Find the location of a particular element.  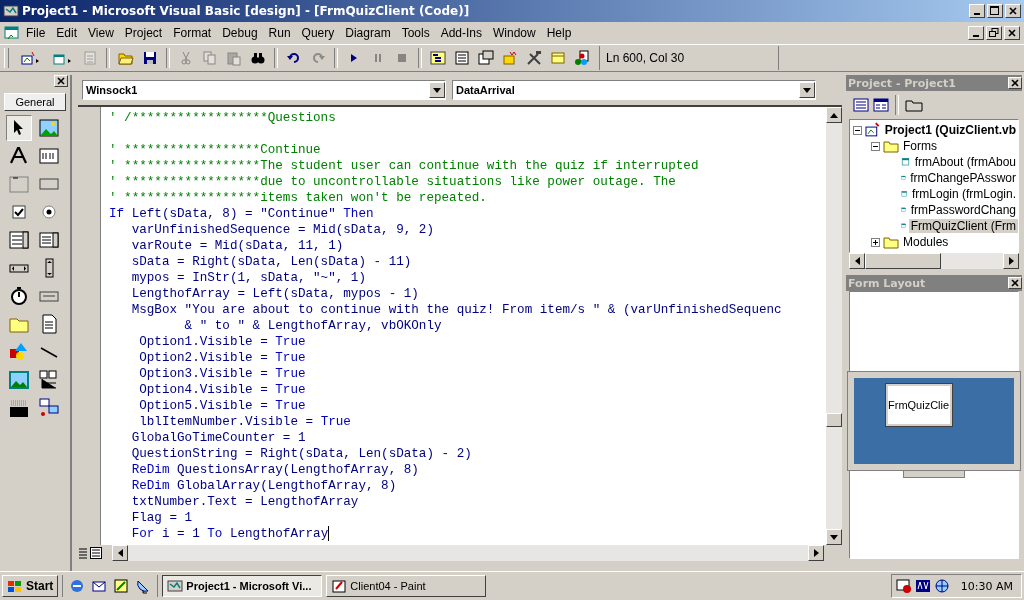

code-line: ReDim GlobalArray(LengthofArray, 8) is located at coordinates (263, 486).